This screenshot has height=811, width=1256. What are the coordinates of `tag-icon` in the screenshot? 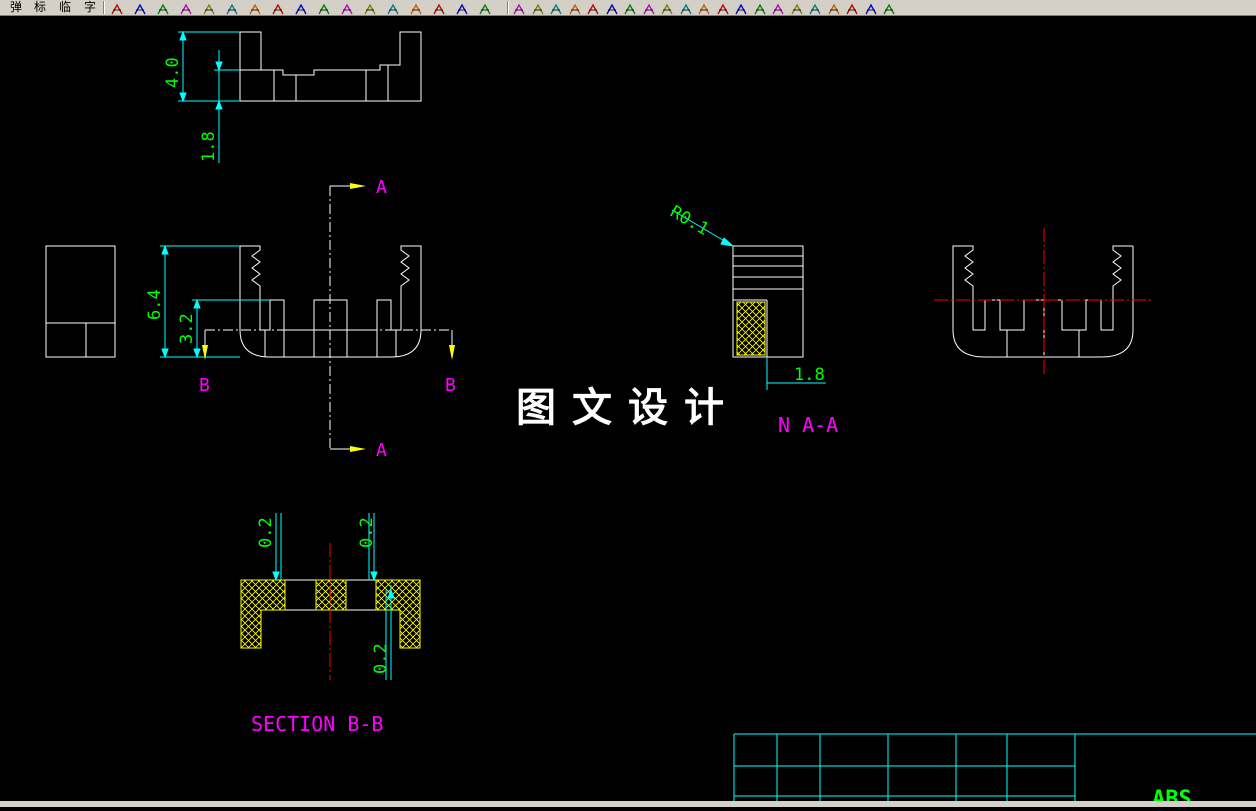 It's located at (556, 8).